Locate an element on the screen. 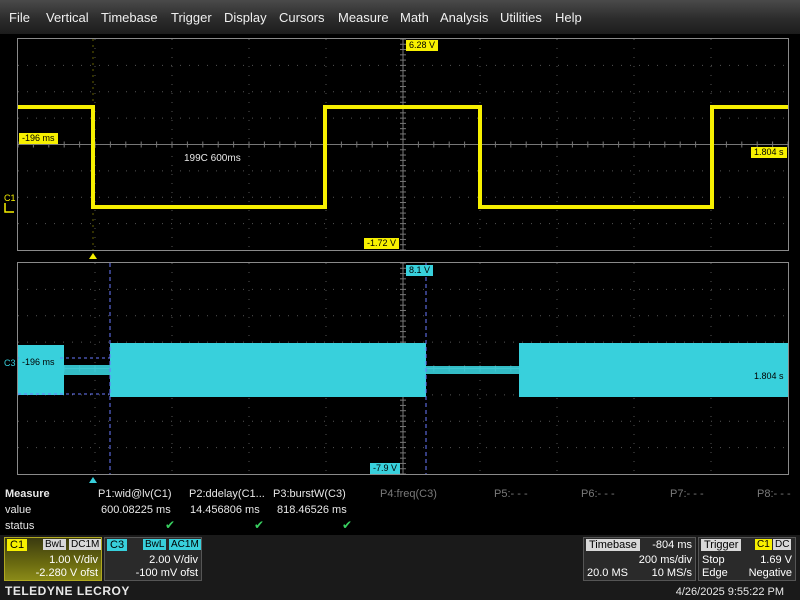  c1-descriptor: C1 BwL DC1M 1.00 V/div -2.280 V ofst is located at coordinates (53, 559).